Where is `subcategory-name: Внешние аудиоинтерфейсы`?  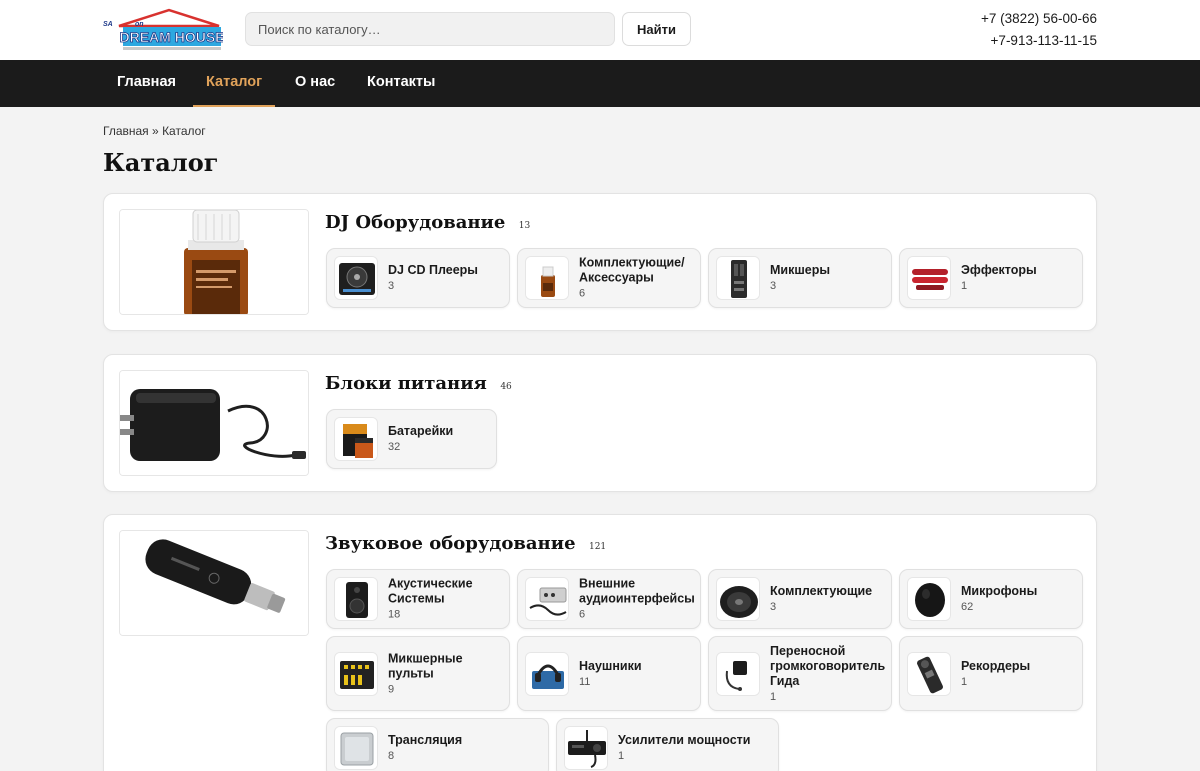
subcategory-name: Внешние аудиоинтерфейсы is located at coordinates (637, 591).